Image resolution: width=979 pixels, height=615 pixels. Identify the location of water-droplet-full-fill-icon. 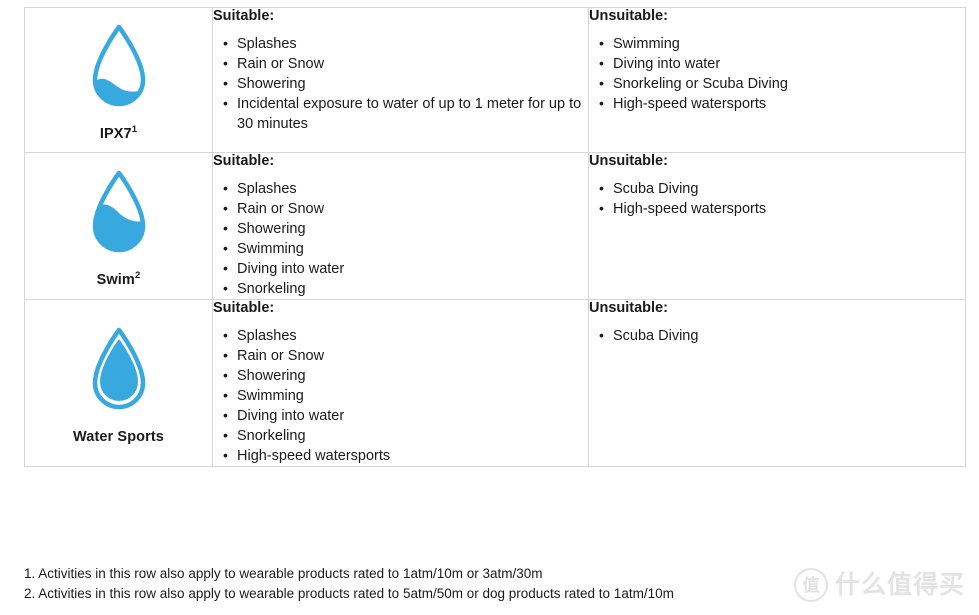
(118, 369).